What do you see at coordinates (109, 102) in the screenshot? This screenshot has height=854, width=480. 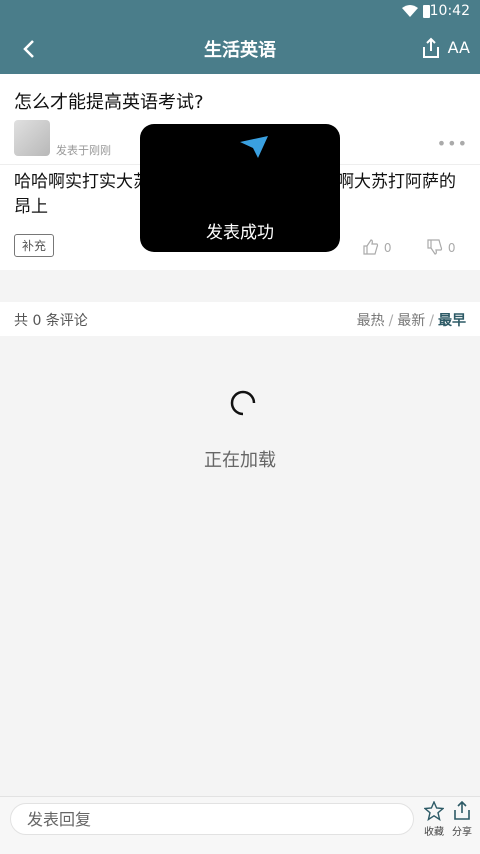 I see `question-title: 怎么才能提高英语考试?` at bounding box center [109, 102].